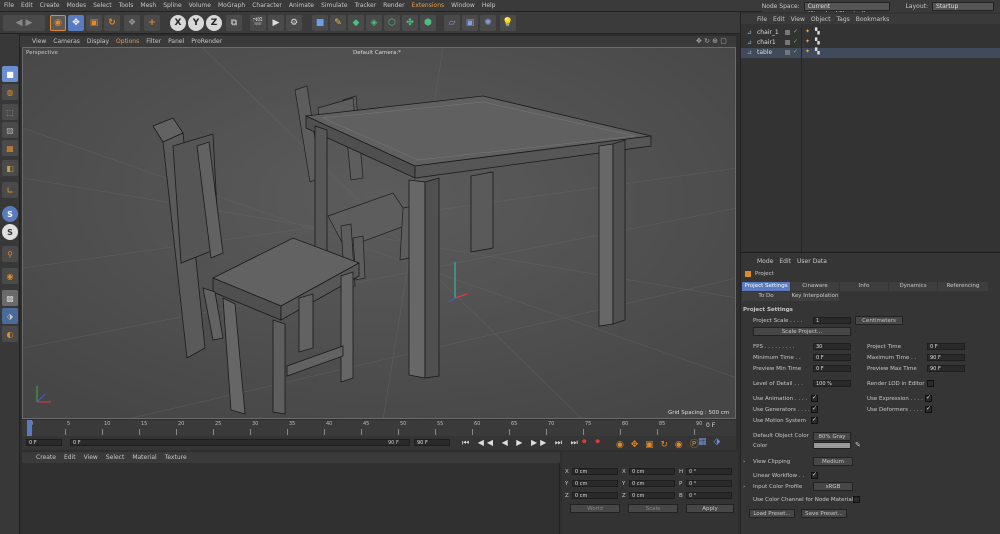 The height and width of the screenshot is (534, 1000). What do you see at coordinates (320, 23) in the screenshot?
I see `cube-icon: ■` at bounding box center [320, 23].